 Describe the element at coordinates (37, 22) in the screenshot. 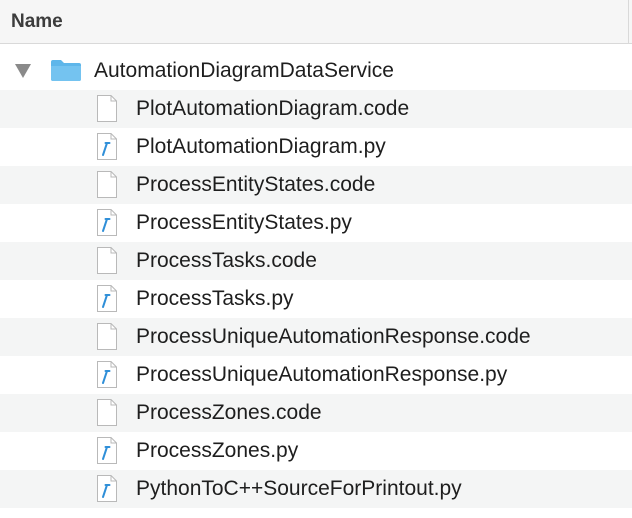

I see `name-column-header: Name` at that location.